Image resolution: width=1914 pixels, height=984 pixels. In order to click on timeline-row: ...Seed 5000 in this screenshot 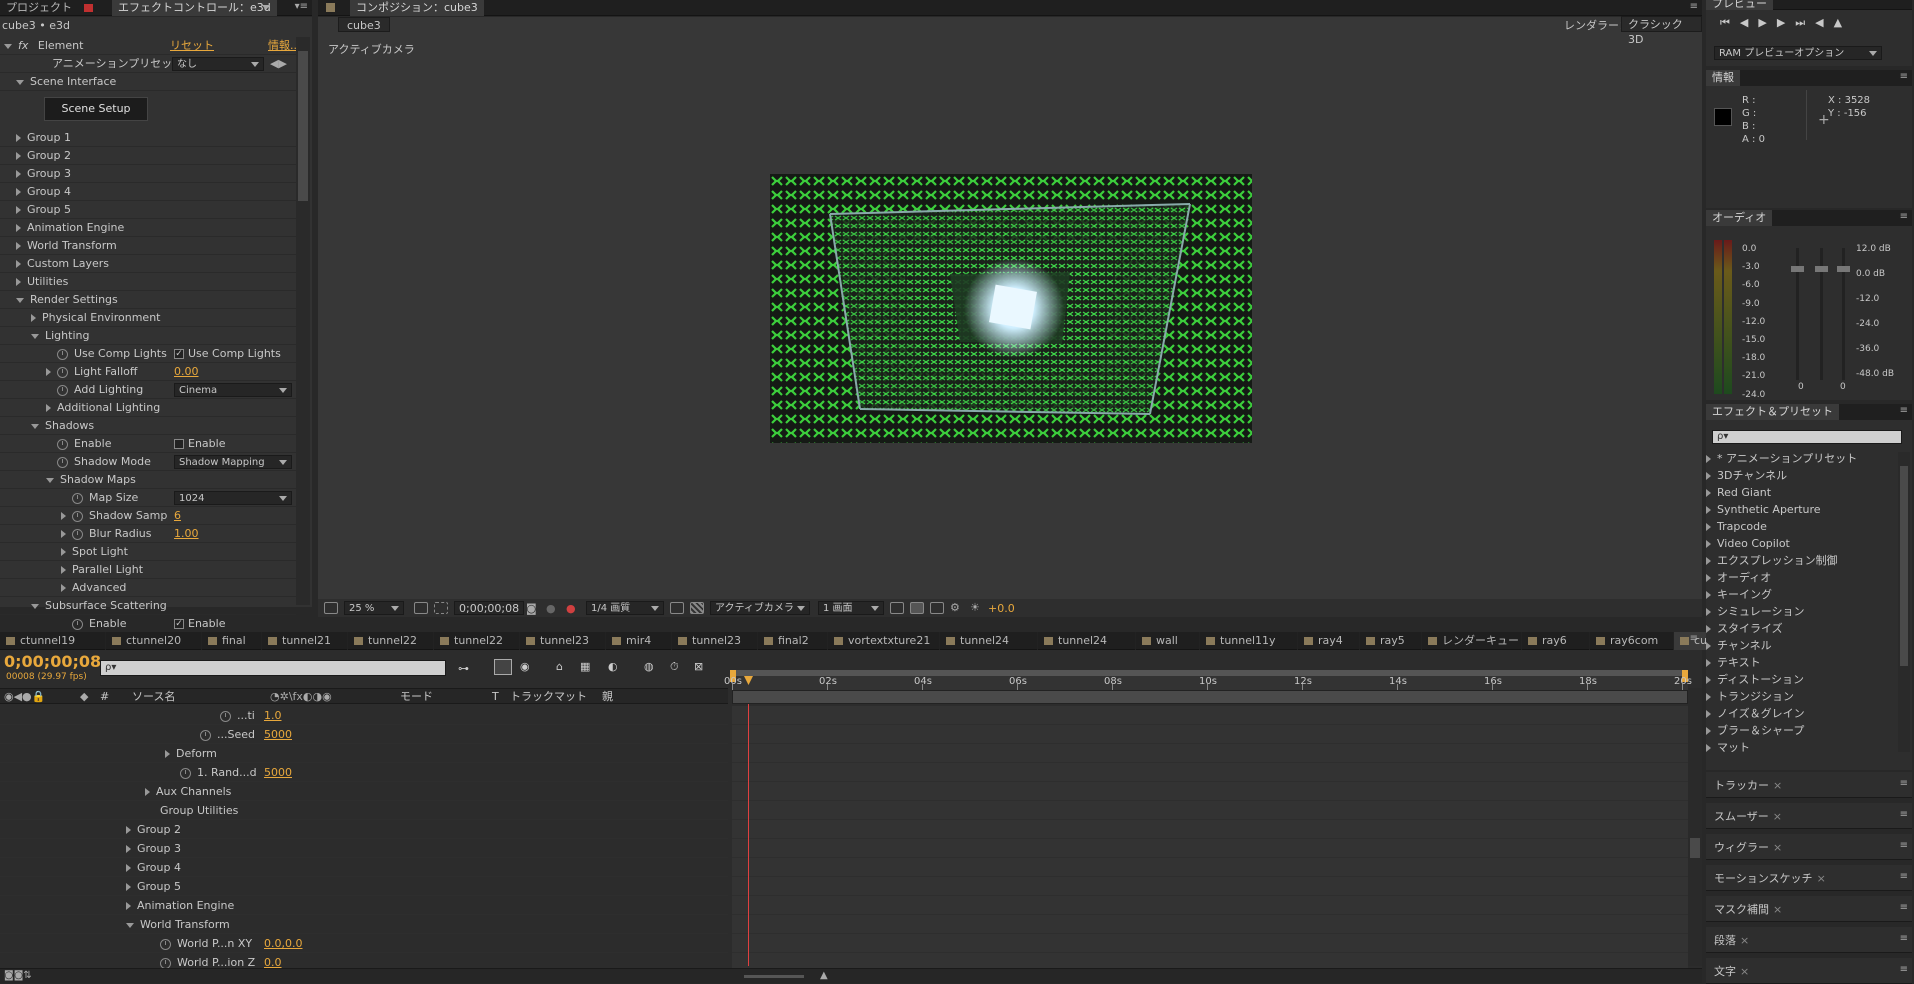, I will do `click(364, 734)`.